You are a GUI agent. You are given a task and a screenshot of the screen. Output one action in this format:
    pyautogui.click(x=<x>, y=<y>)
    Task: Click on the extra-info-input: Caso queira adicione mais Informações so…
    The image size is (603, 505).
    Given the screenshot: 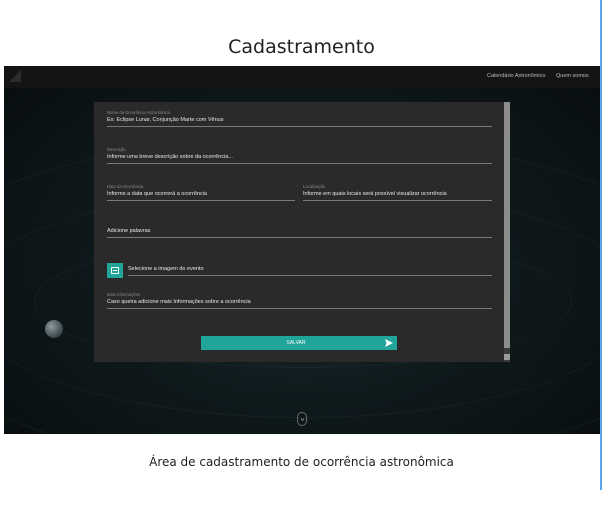 What is the action you would take?
    pyautogui.click(x=299, y=304)
    